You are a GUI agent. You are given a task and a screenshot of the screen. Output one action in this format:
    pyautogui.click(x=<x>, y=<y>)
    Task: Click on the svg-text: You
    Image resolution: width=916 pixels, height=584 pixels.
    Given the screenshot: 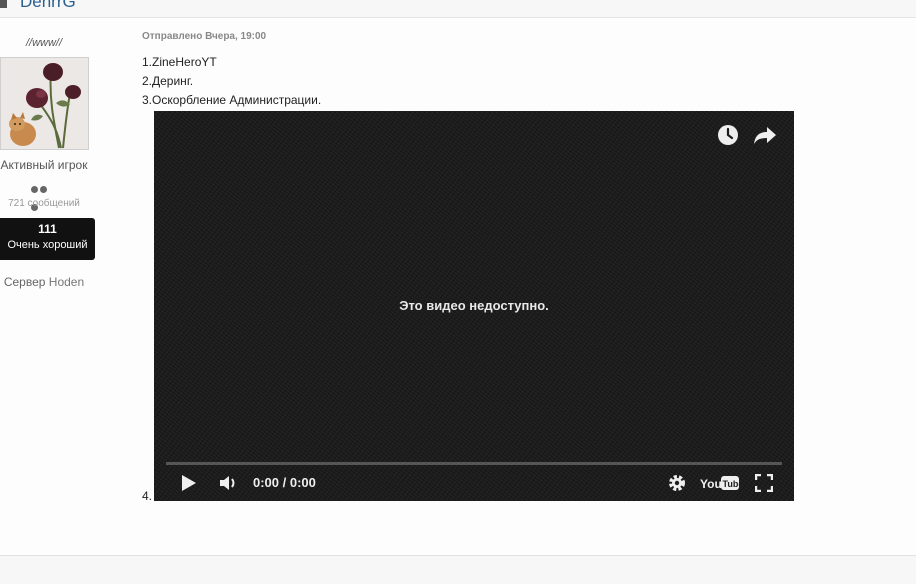 What is the action you would take?
    pyautogui.click(x=711, y=484)
    